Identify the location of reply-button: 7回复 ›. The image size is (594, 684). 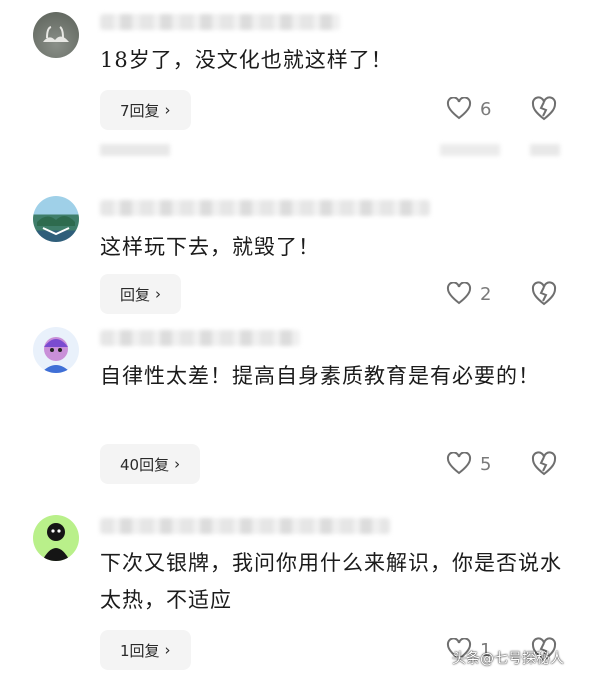
(145, 110).